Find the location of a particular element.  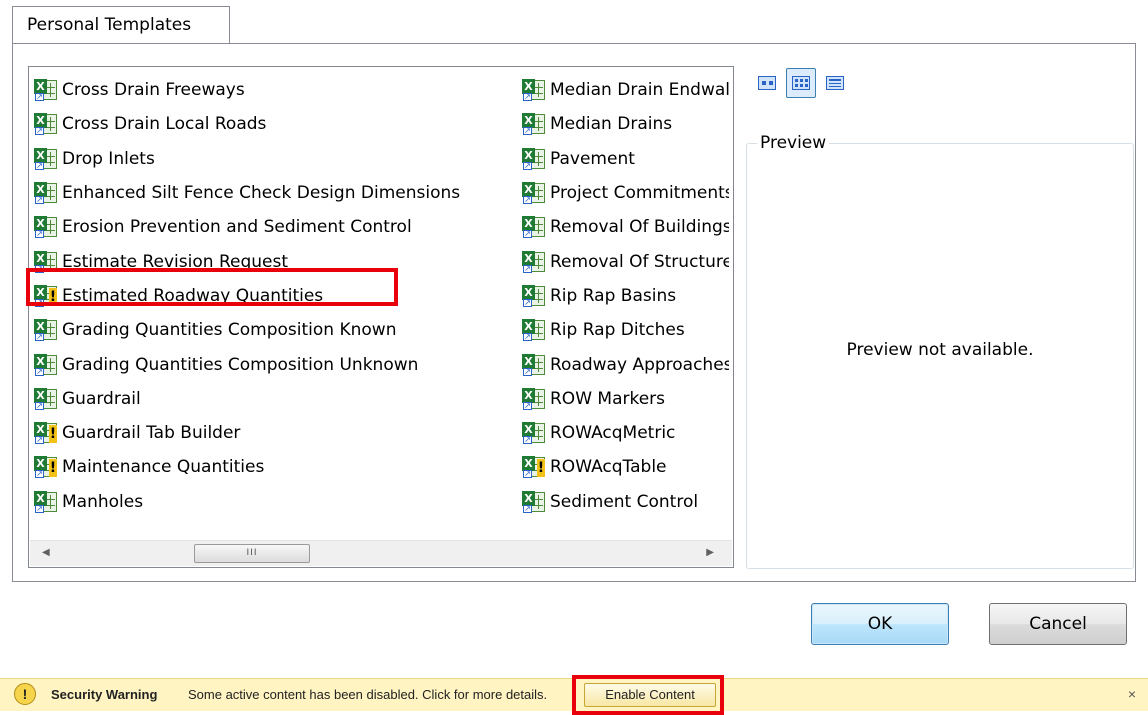

template-list-item: X ↗ Pavement is located at coordinates (625, 159).